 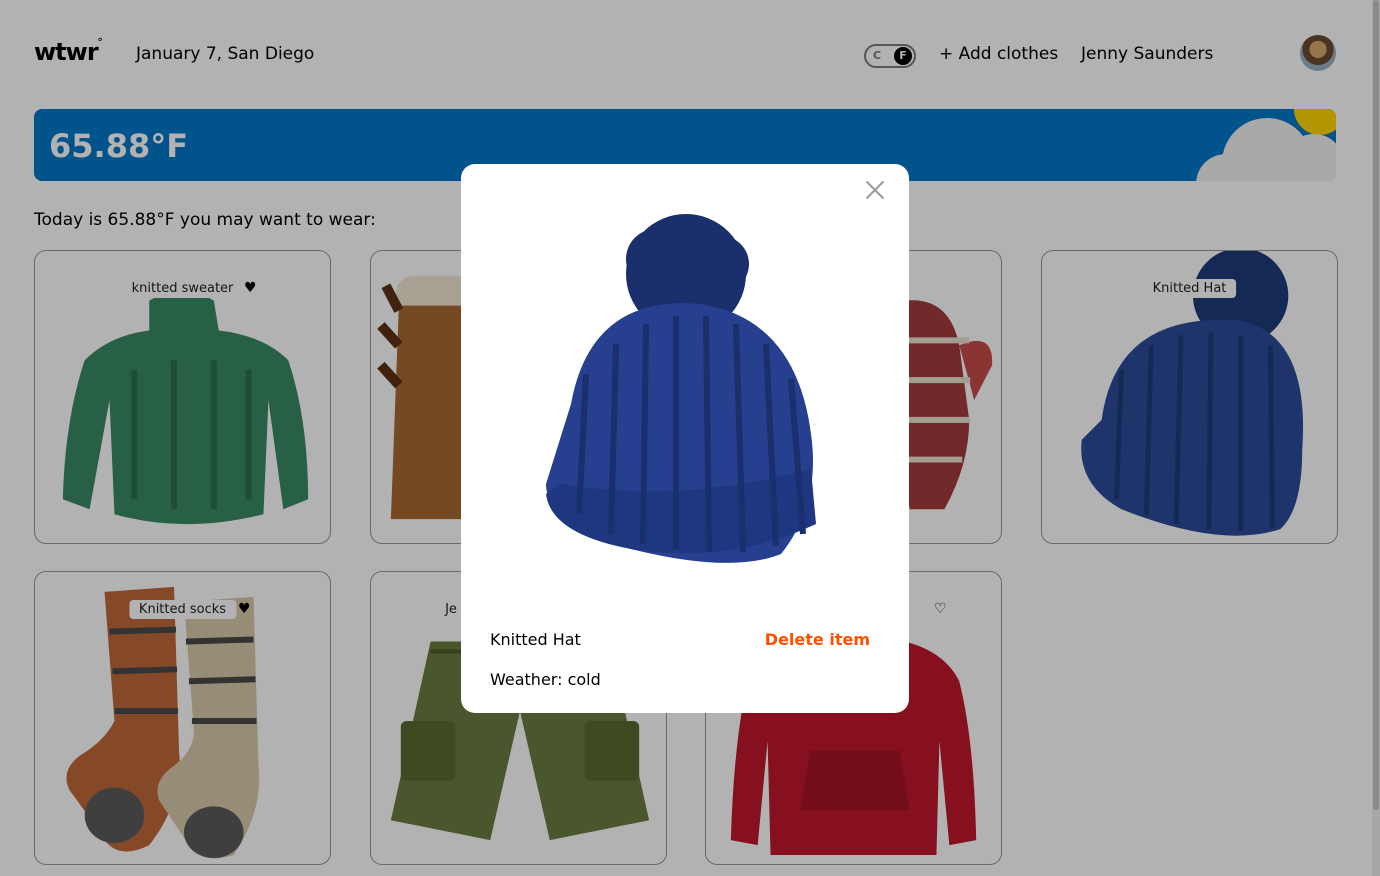 What do you see at coordinates (681, 388) in the screenshot?
I see `beanie-icon` at bounding box center [681, 388].